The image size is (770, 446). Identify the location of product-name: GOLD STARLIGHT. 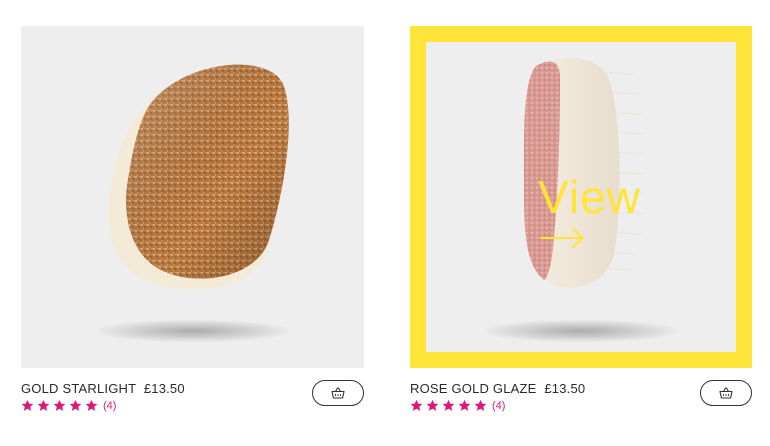
(78, 388).